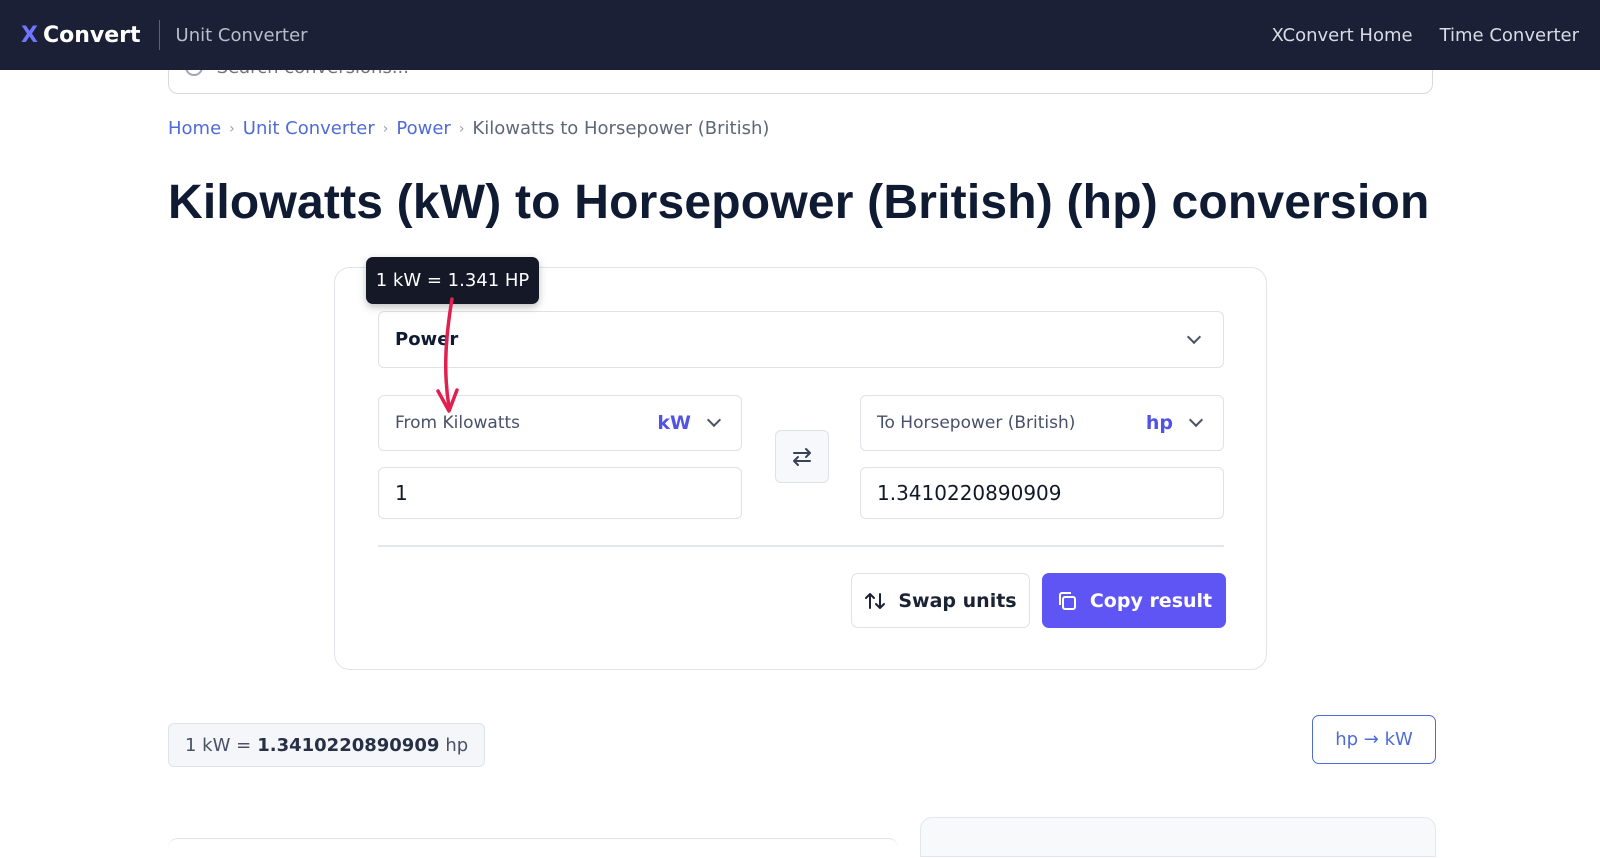  What do you see at coordinates (560, 493) in the screenshot?
I see `from-value-input` at bounding box center [560, 493].